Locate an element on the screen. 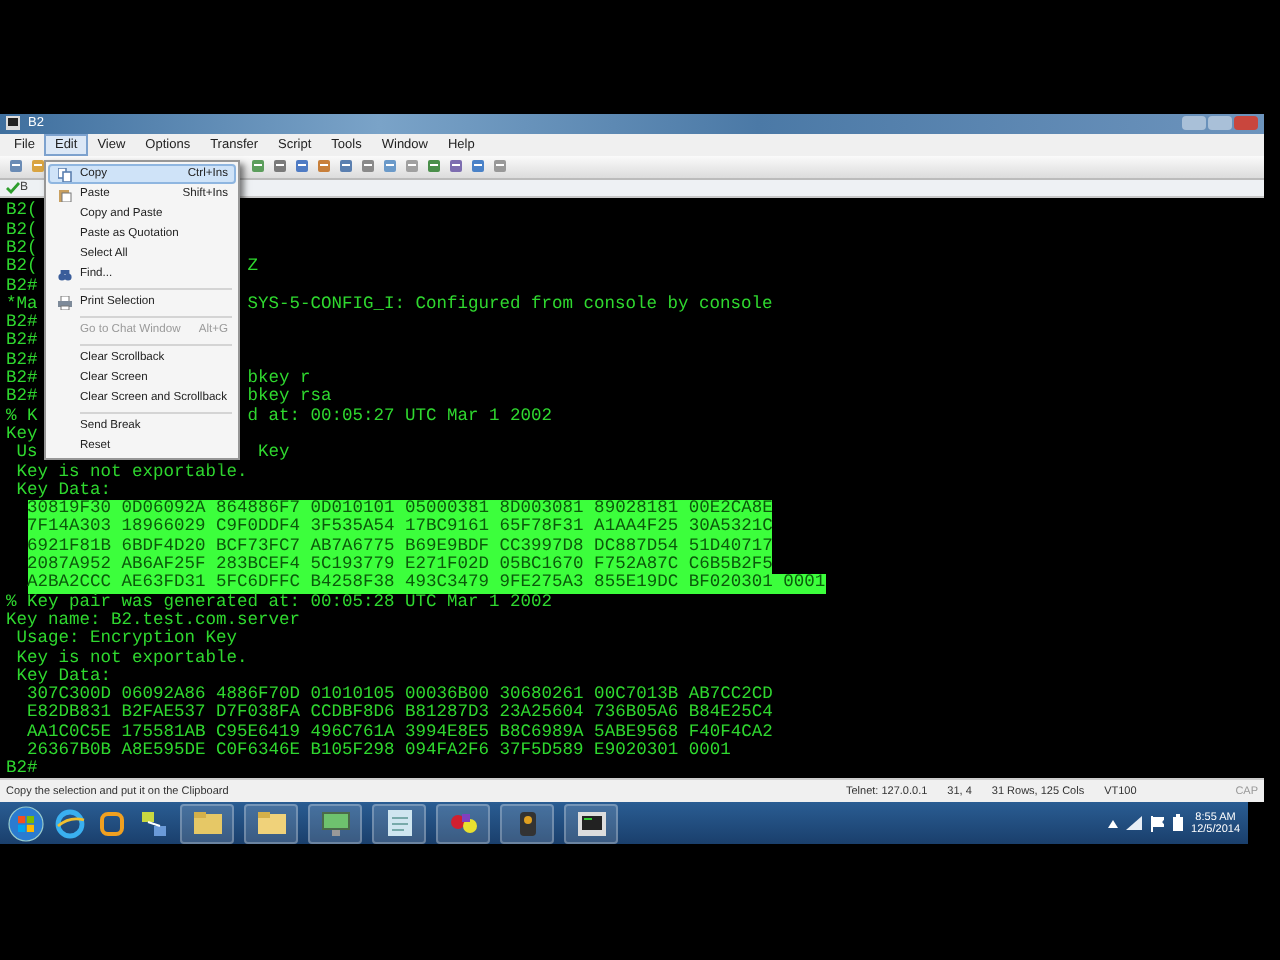 This screenshot has width=1280, height=960. terminal-line: bkey r is located at coordinates (279, 379).